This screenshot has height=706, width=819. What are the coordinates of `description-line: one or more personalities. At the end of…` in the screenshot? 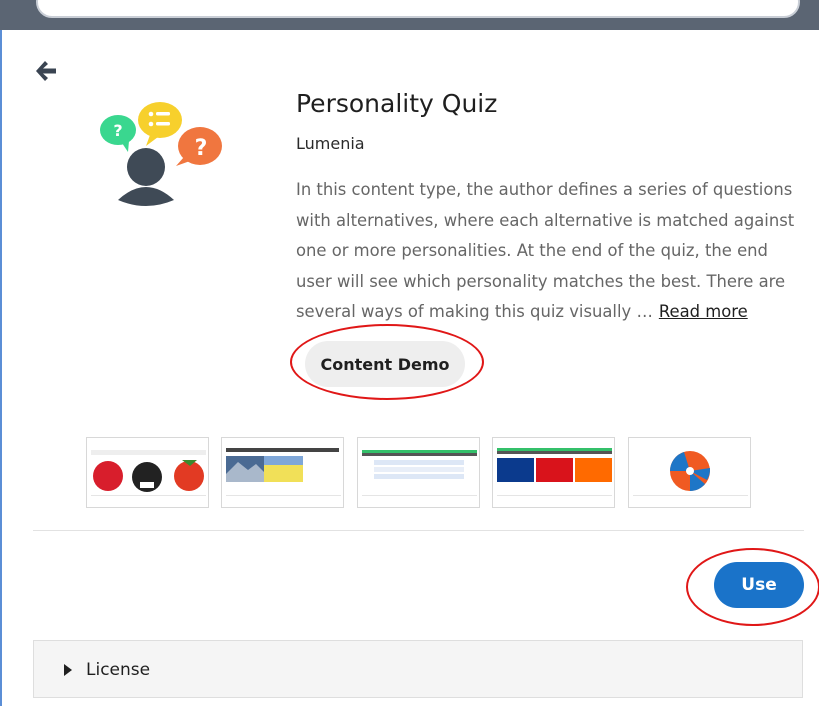 It's located at (532, 250).